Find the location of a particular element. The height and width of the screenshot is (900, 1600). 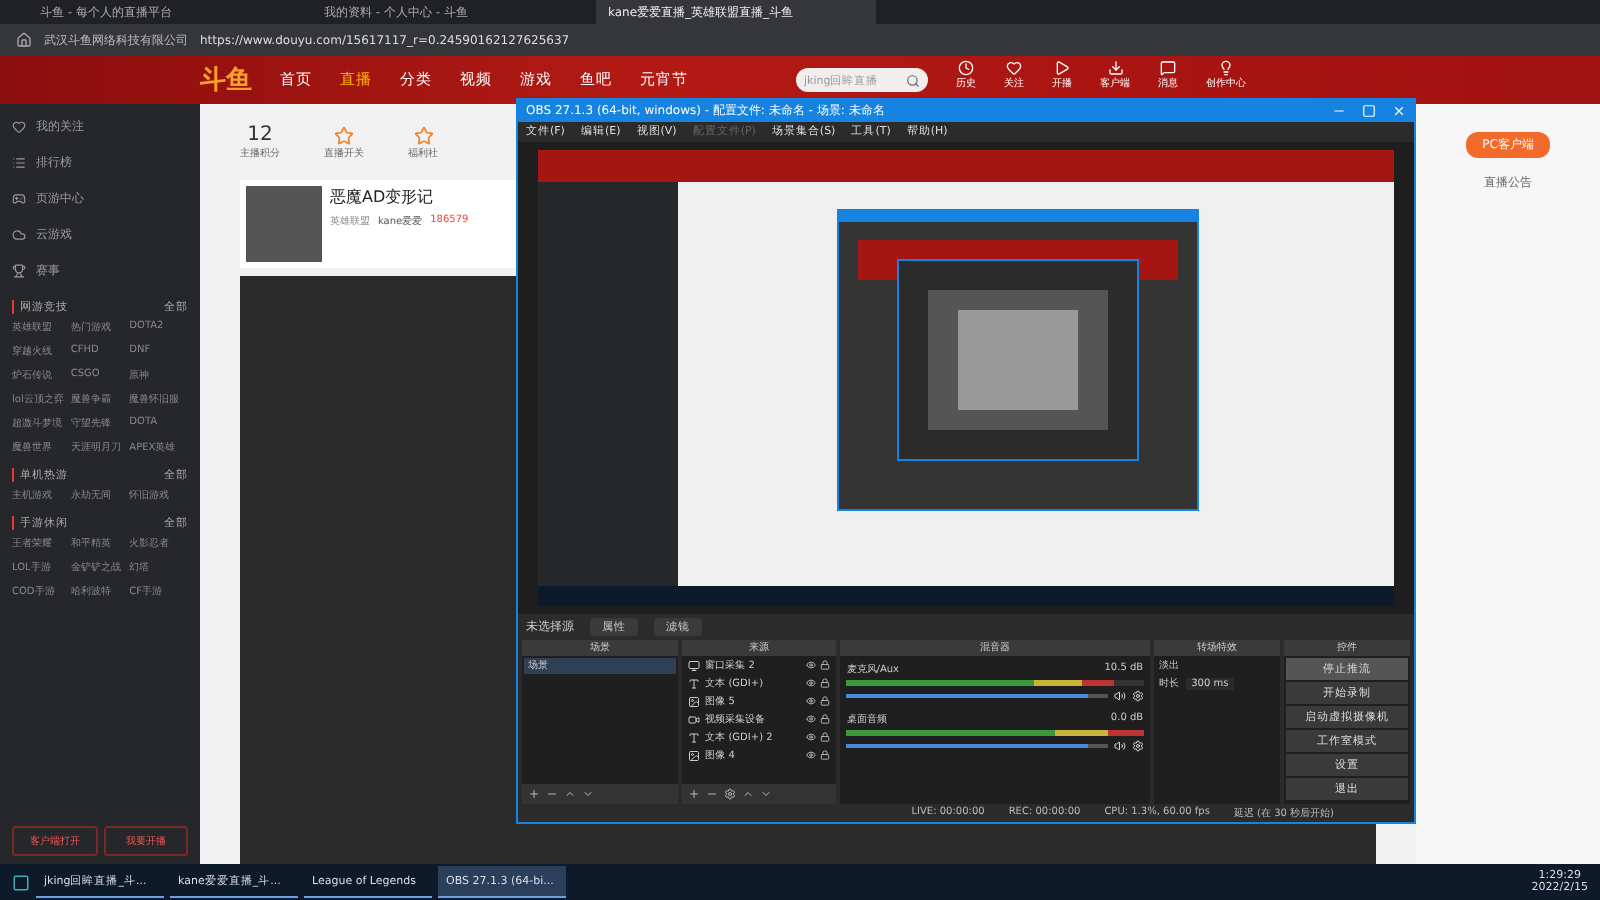

site-logo: 斗鱼 is located at coordinates (226, 80).